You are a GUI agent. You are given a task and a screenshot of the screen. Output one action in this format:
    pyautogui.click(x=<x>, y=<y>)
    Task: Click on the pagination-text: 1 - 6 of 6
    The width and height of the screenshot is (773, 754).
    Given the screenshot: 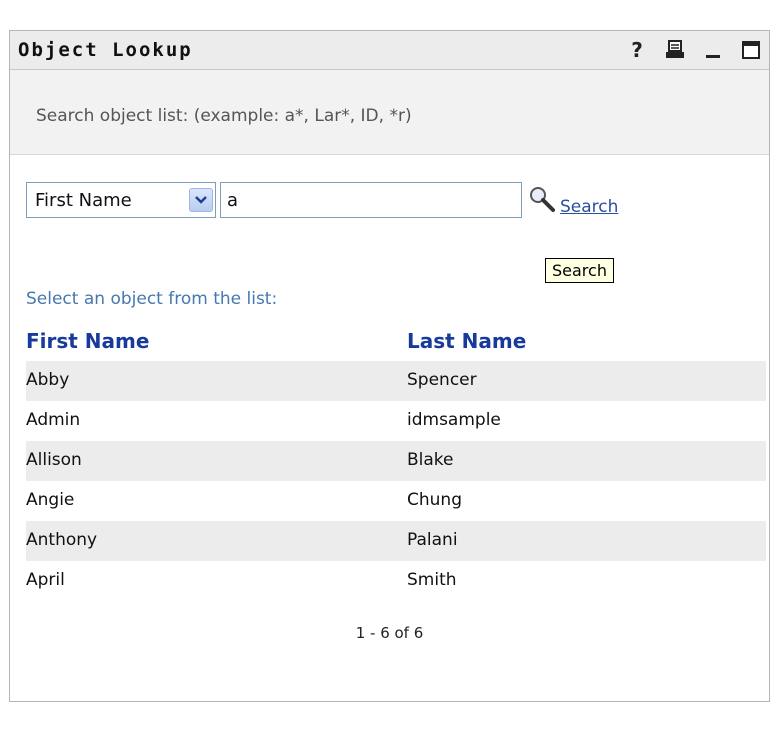 What is the action you would take?
    pyautogui.click(x=389, y=633)
    